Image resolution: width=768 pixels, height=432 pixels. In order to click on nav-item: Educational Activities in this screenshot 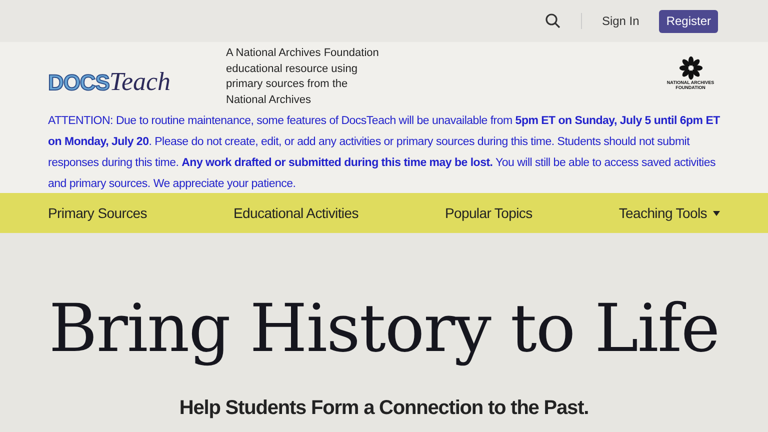, I will do `click(296, 213)`.